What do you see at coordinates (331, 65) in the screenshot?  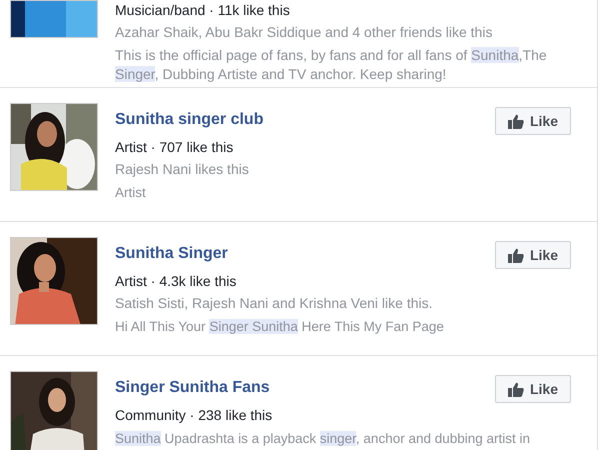 I see `page-description: This is the official page of fans, by fans and for all fans of Sunitha,The Singer, Dubbing Artiste and TV anchor. Keep sharing!` at bounding box center [331, 65].